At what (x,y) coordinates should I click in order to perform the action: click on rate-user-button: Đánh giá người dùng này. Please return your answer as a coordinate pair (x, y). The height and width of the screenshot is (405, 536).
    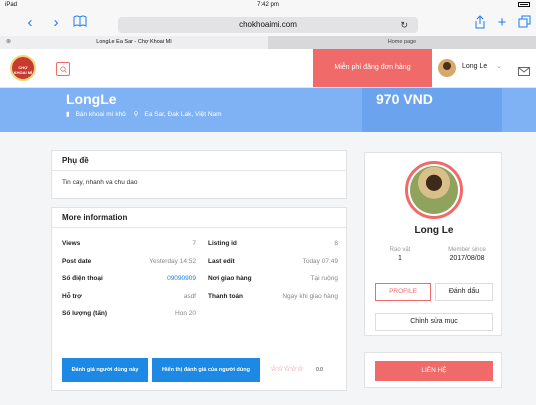
    Looking at the image, I should click on (105, 370).